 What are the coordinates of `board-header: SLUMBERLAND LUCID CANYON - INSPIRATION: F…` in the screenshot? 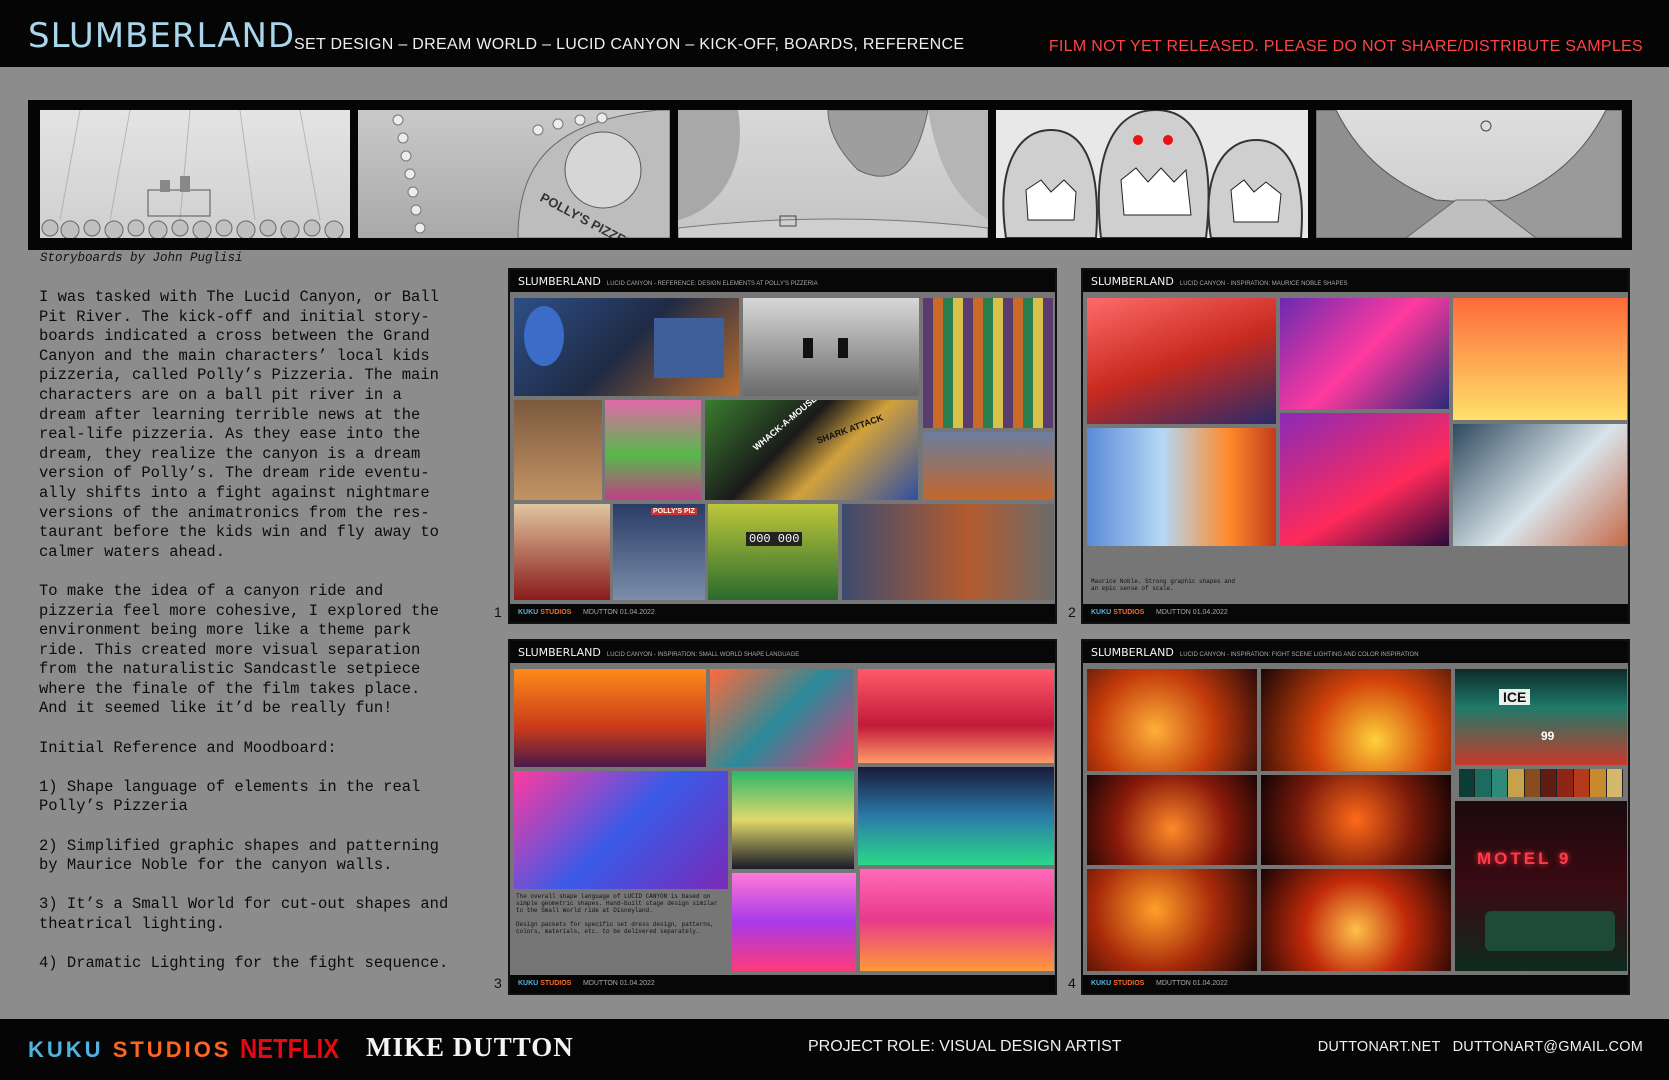 It's located at (1355, 652).